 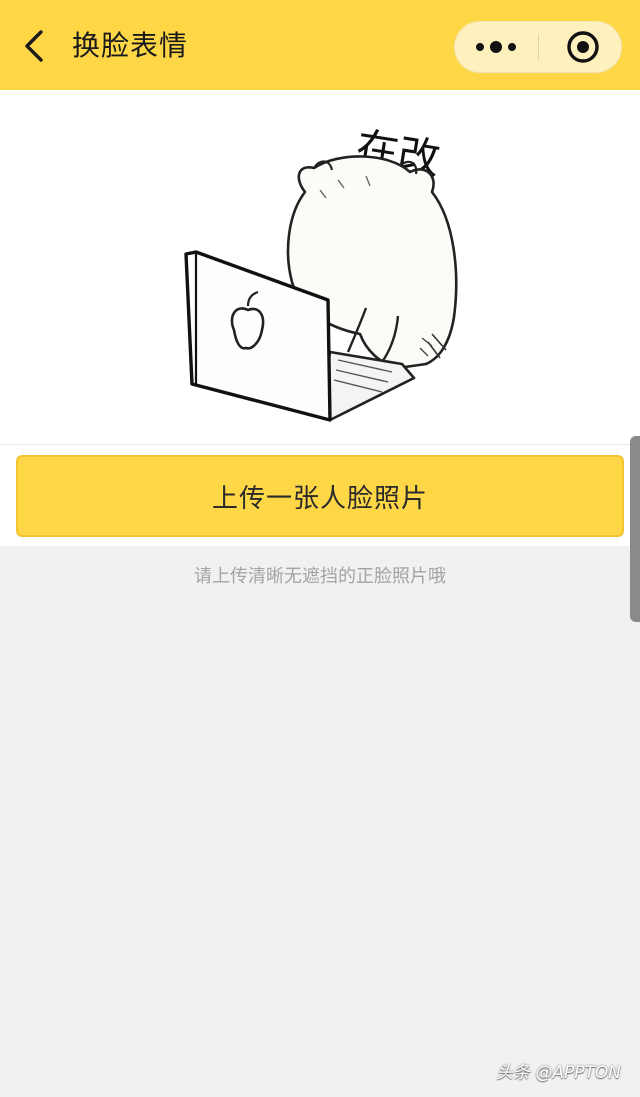 I want to click on capsule-menu, so click(x=538, y=47).